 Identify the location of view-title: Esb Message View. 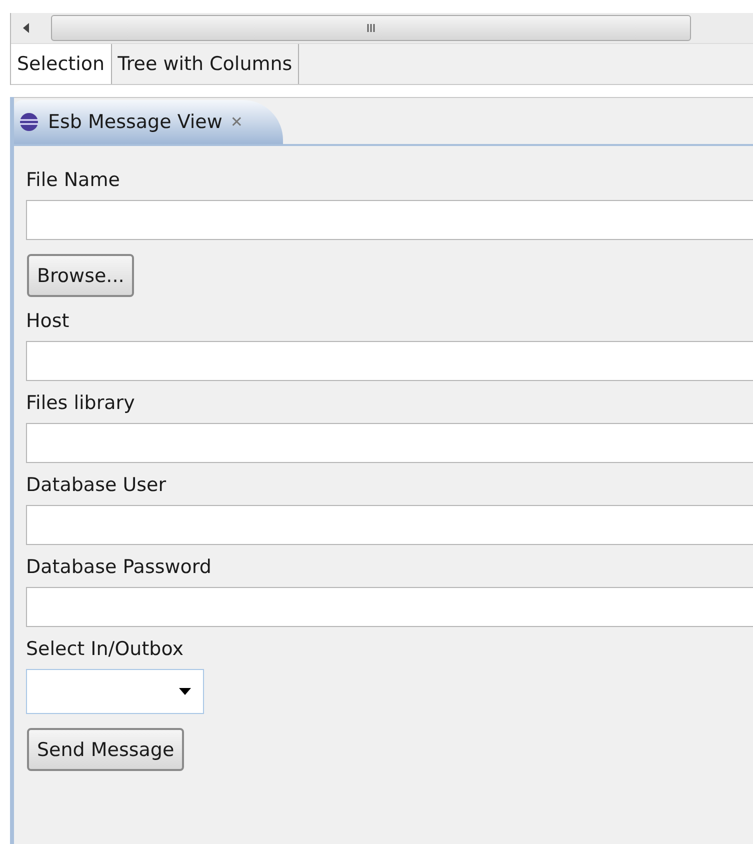
(135, 122).